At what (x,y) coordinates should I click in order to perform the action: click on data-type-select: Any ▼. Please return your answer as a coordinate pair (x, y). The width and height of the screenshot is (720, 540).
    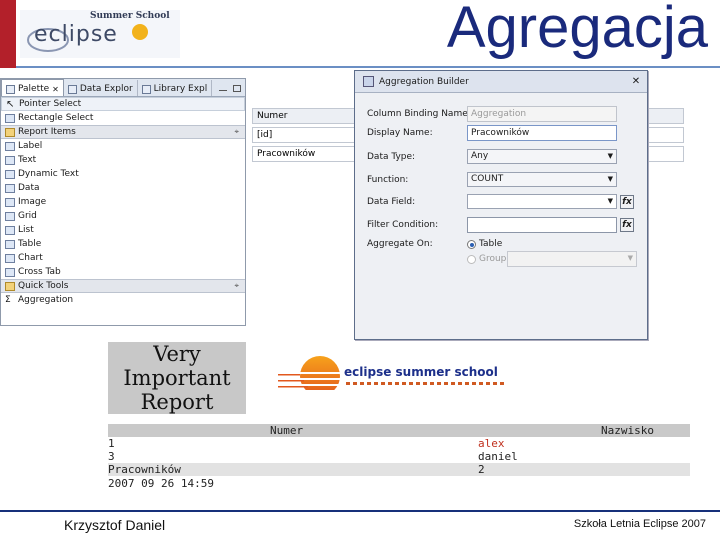
    Looking at the image, I should click on (542, 156).